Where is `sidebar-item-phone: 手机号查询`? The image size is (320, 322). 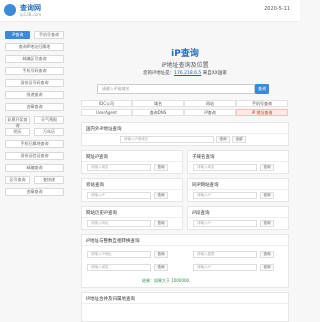
sidebar-item-phone: 手机号查询 is located at coordinates (49, 35).